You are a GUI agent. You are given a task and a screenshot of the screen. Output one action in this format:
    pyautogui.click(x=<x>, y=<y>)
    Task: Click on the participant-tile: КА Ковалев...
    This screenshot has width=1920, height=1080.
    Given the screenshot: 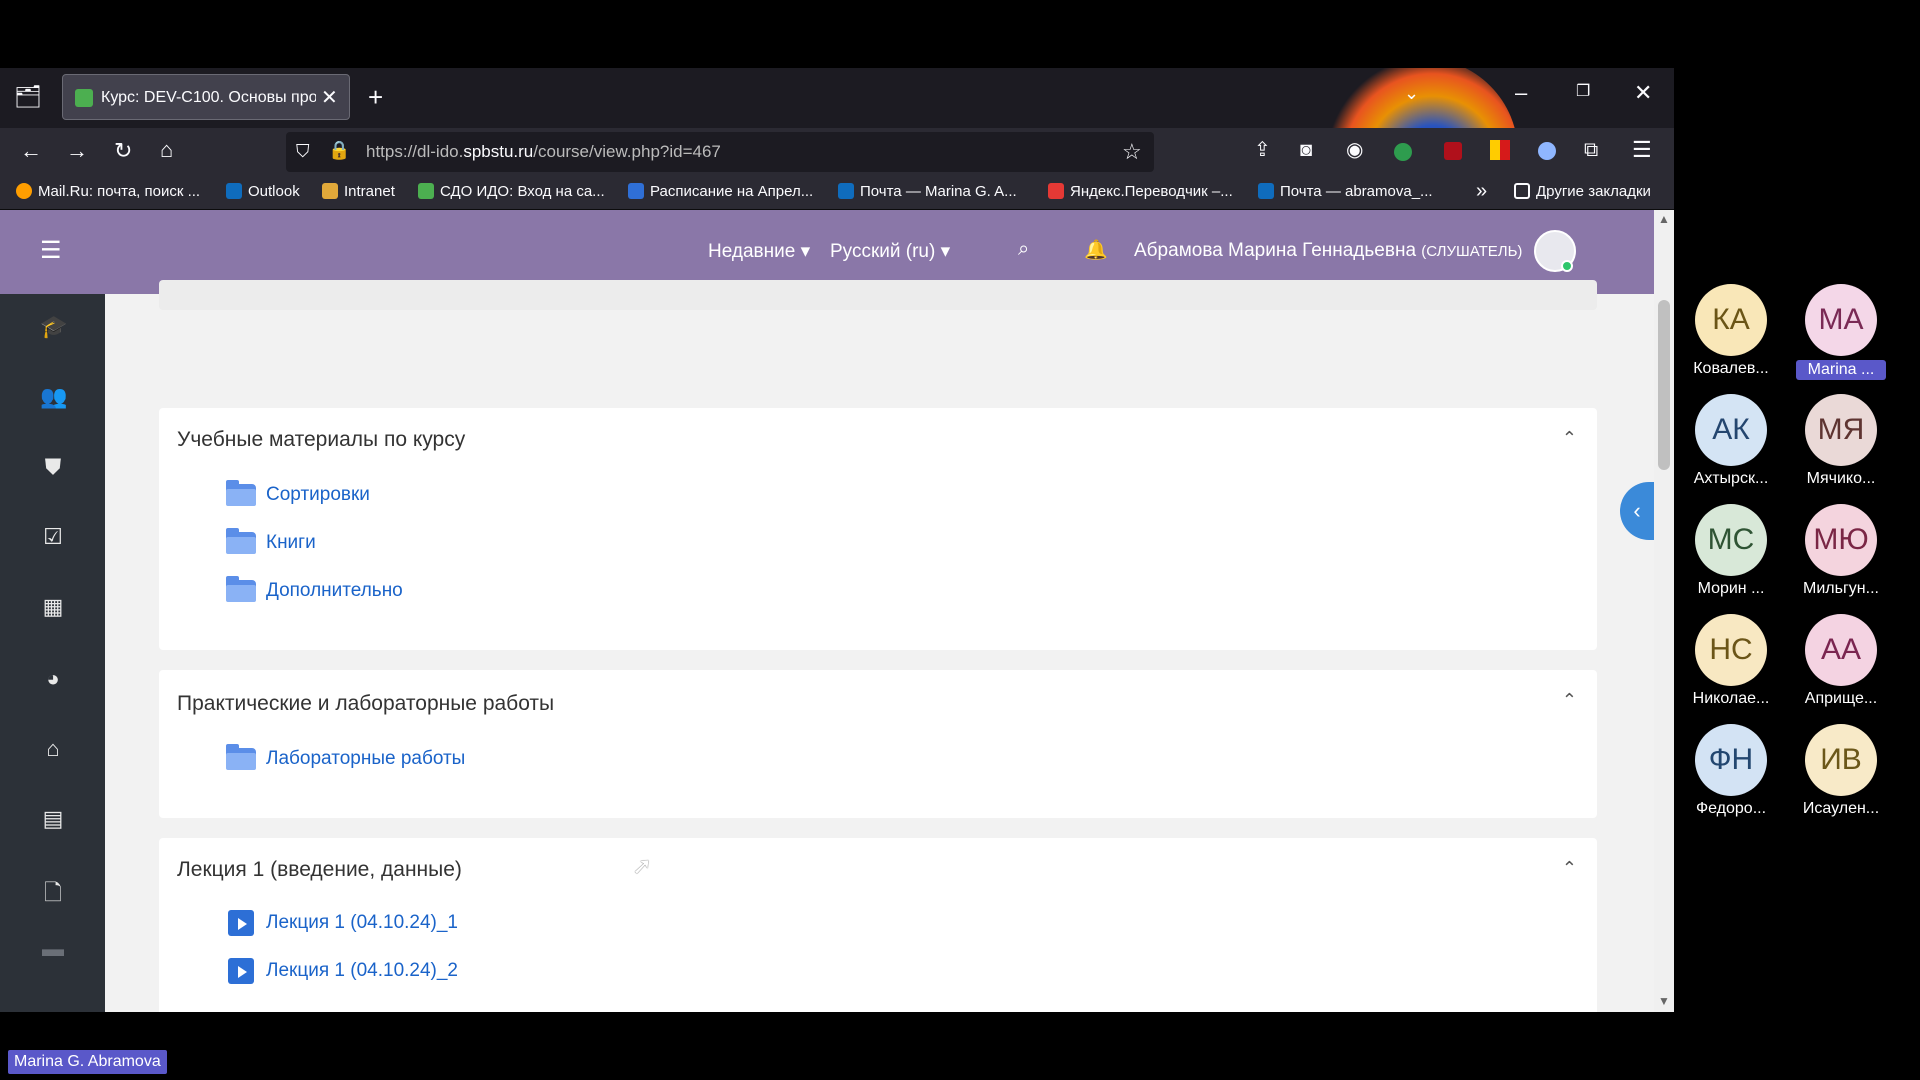 What is the action you would take?
    pyautogui.click(x=1731, y=331)
    